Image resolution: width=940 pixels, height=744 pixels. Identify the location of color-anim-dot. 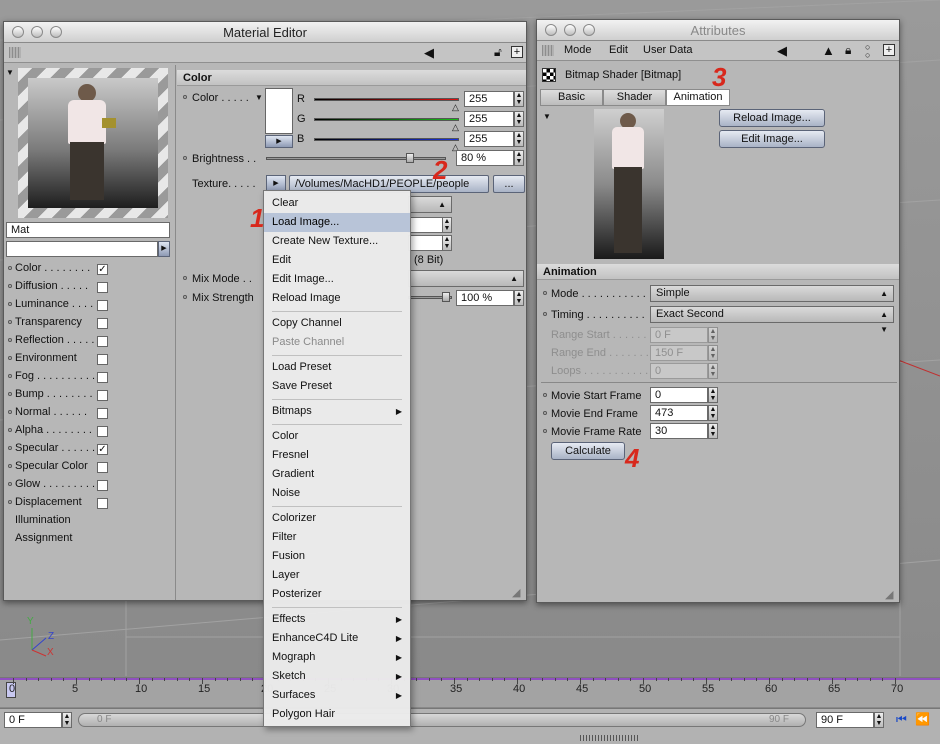
(185, 97).